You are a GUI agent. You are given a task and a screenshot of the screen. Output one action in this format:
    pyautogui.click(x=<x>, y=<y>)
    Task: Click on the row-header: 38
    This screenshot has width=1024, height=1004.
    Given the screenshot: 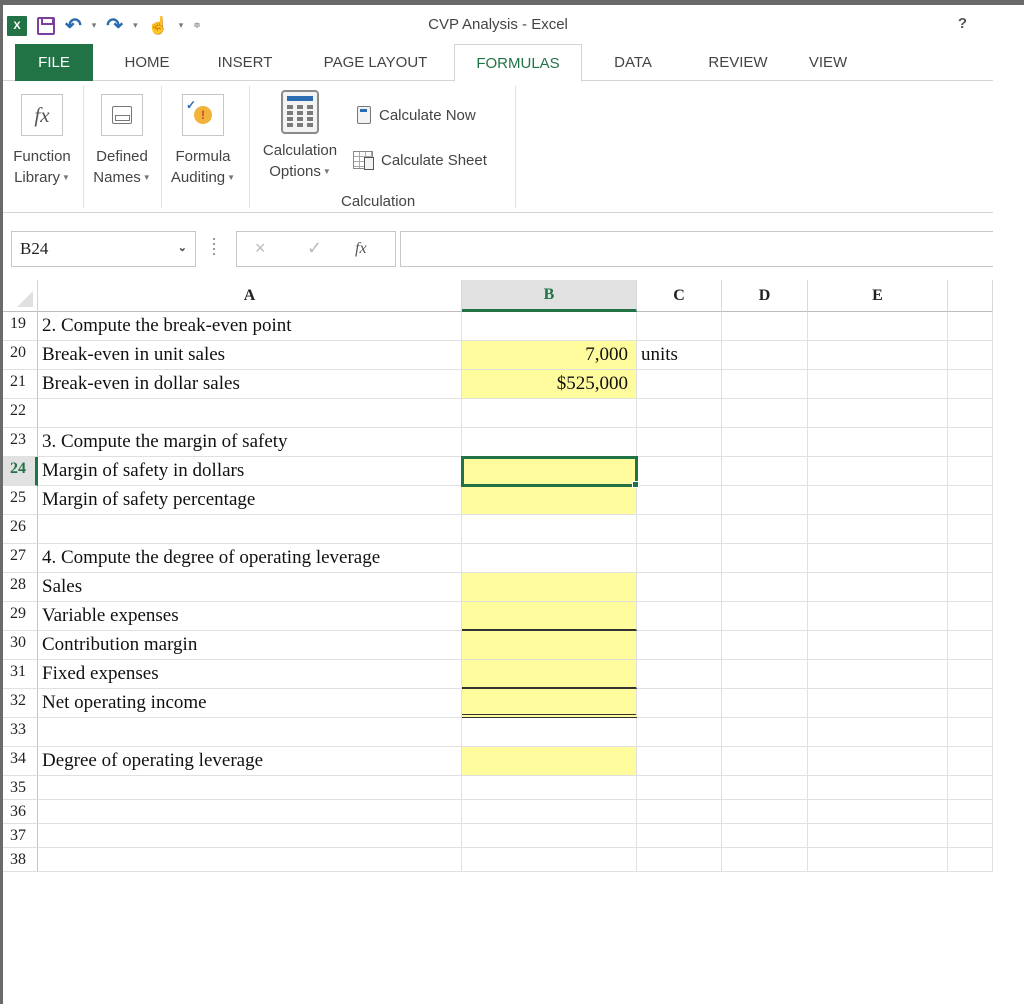 What is the action you would take?
    pyautogui.click(x=20, y=860)
    